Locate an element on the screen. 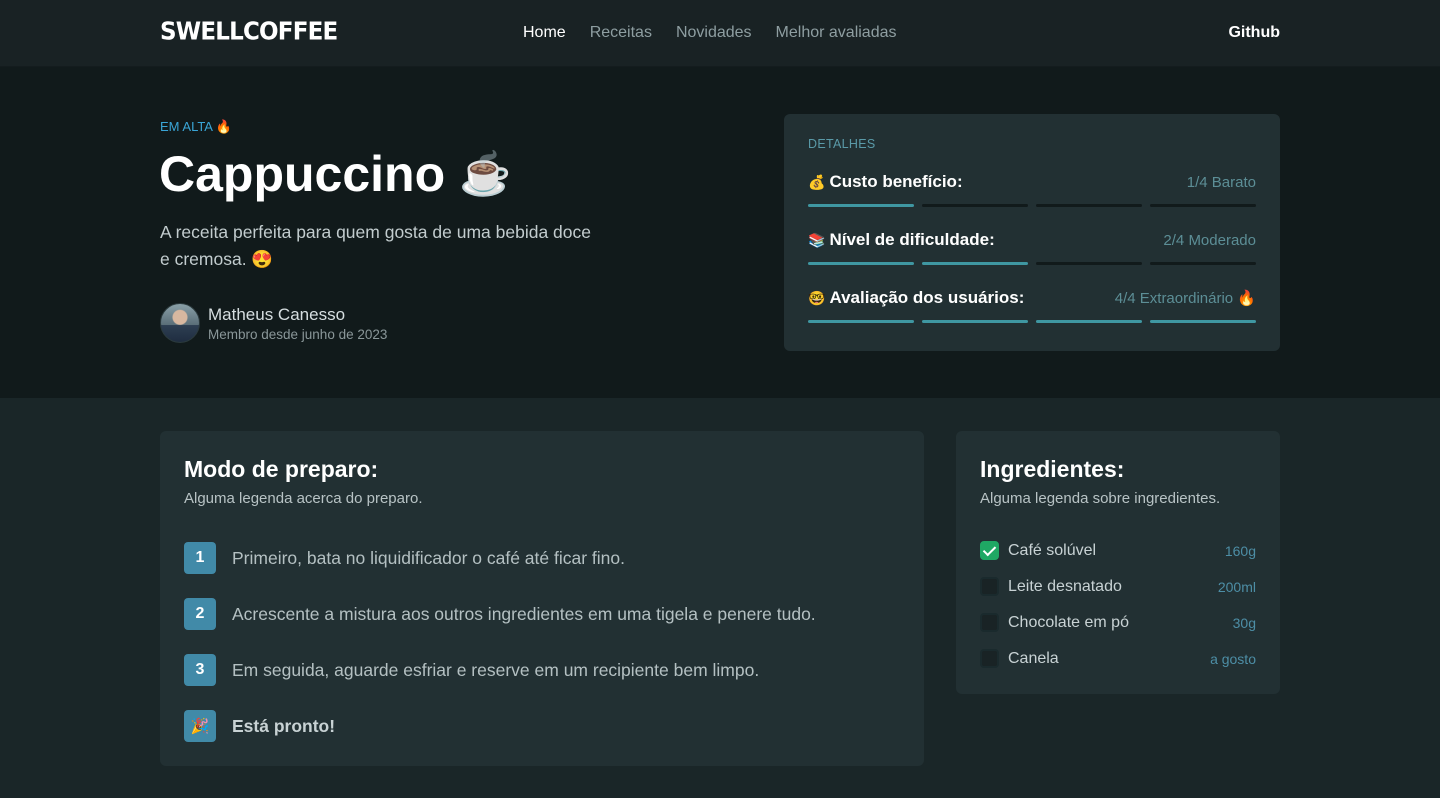  ingredient-quantity: 200ml is located at coordinates (1236, 586).